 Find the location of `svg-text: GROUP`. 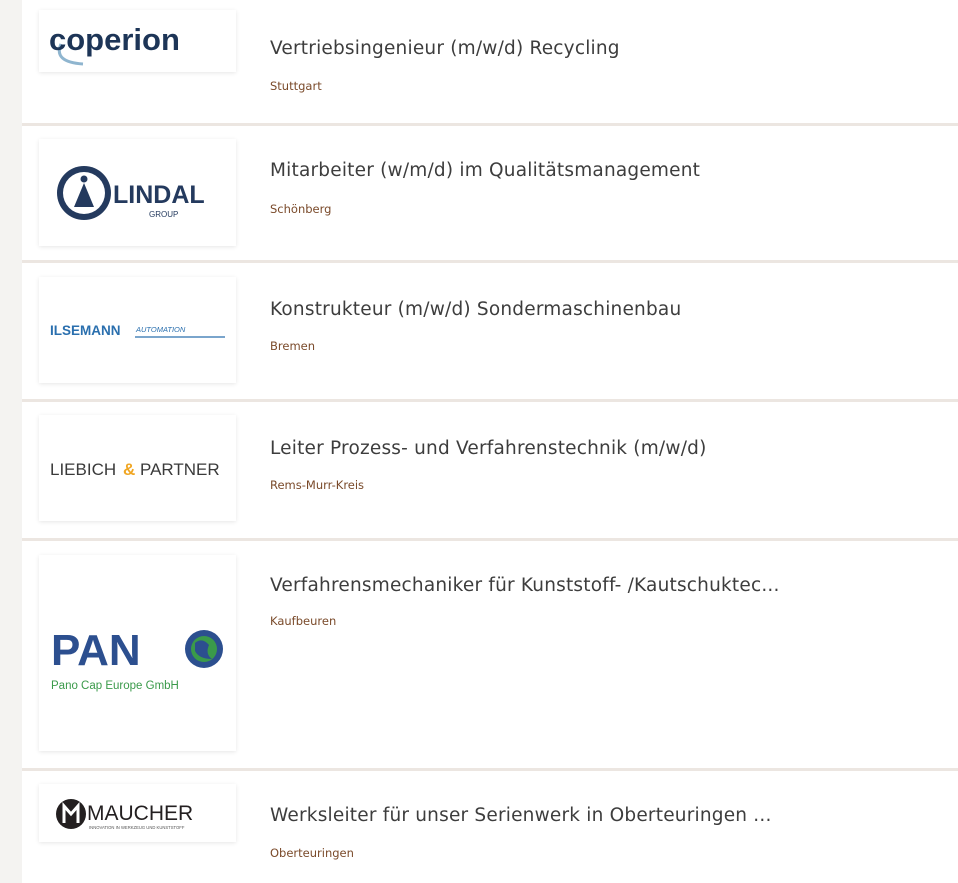

svg-text: GROUP is located at coordinates (163, 214).